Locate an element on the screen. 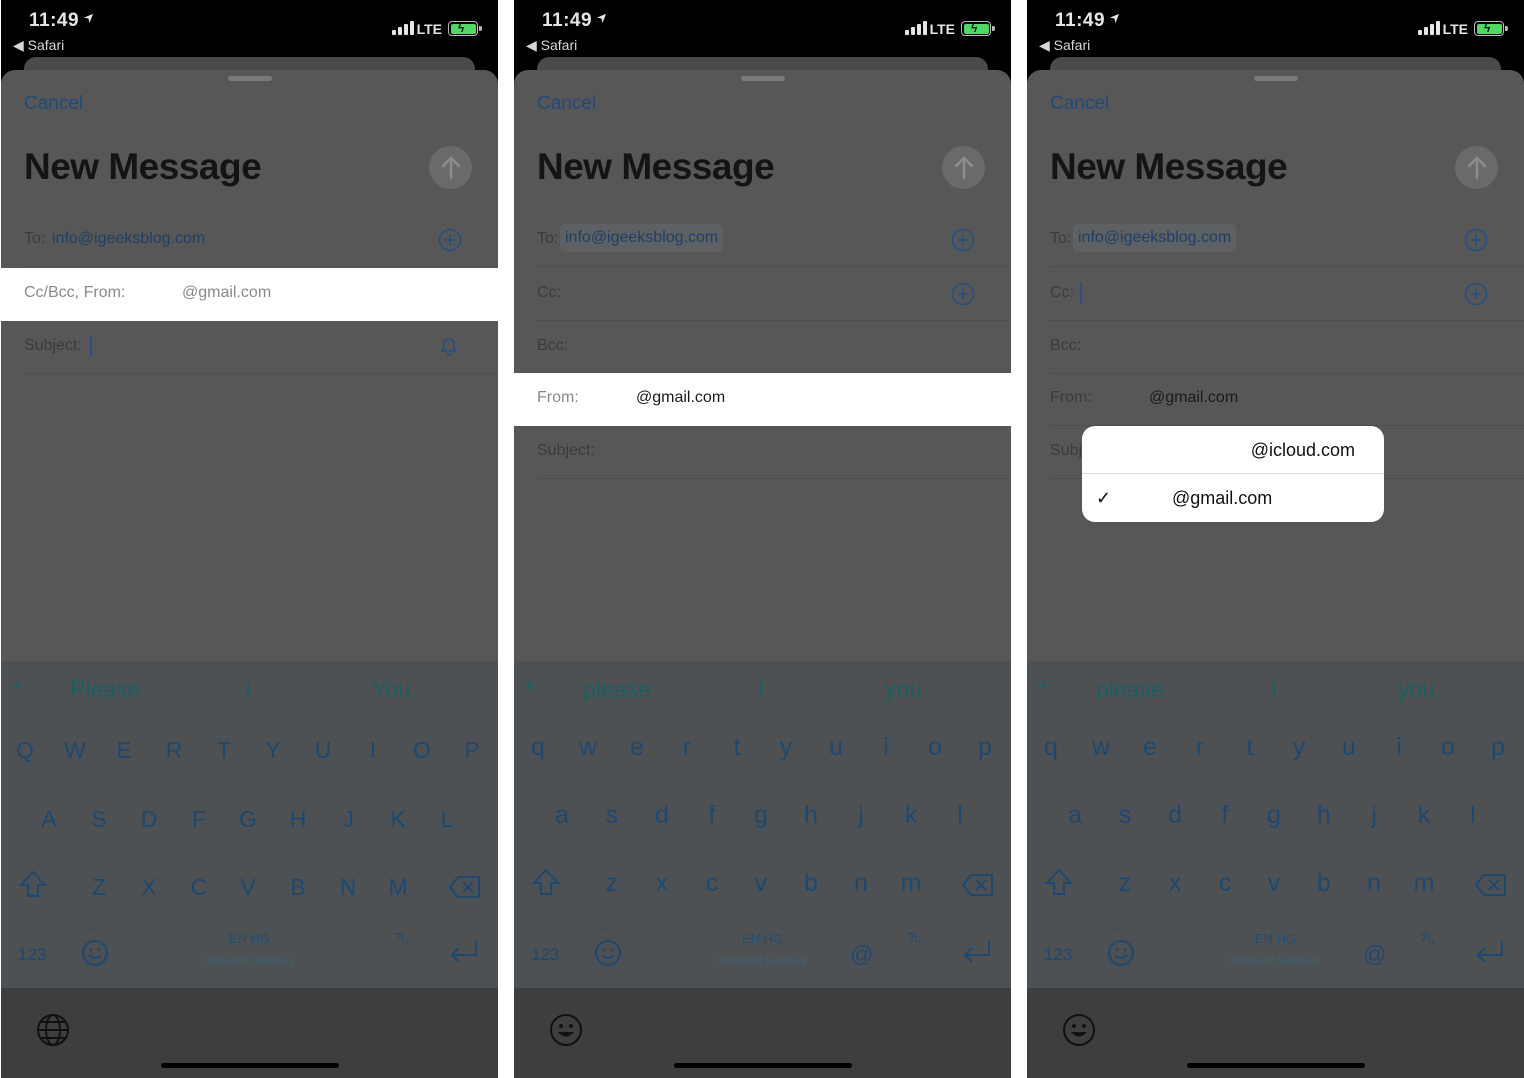 The image size is (1524, 1078). suggestion-plus-button: + is located at coordinates (530, 686).